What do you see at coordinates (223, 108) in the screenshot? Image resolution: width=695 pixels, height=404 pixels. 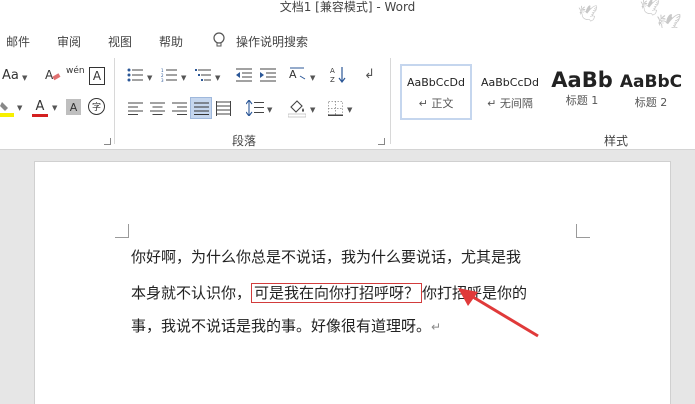 I see `distributed-icon` at bounding box center [223, 108].